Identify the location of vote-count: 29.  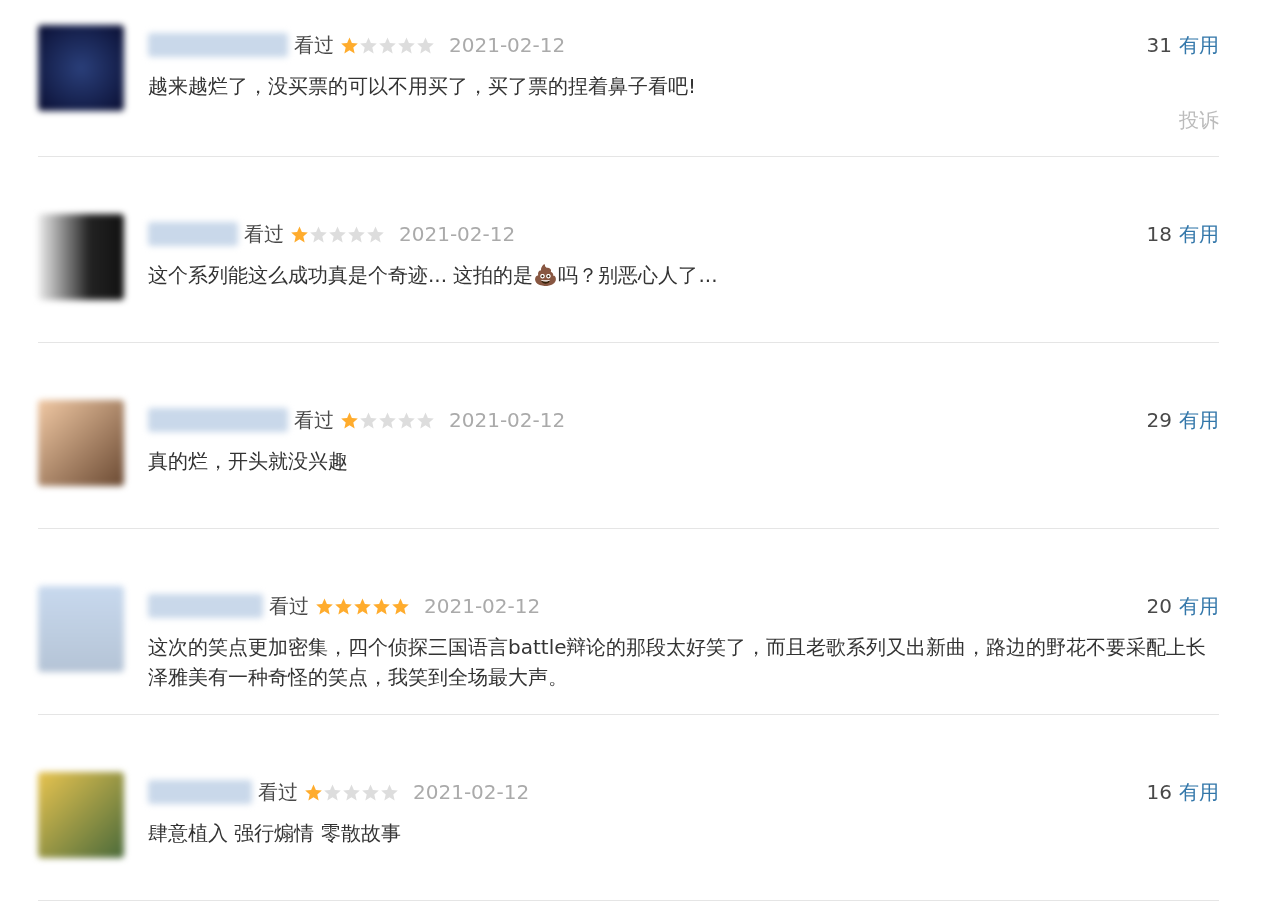
(1159, 420).